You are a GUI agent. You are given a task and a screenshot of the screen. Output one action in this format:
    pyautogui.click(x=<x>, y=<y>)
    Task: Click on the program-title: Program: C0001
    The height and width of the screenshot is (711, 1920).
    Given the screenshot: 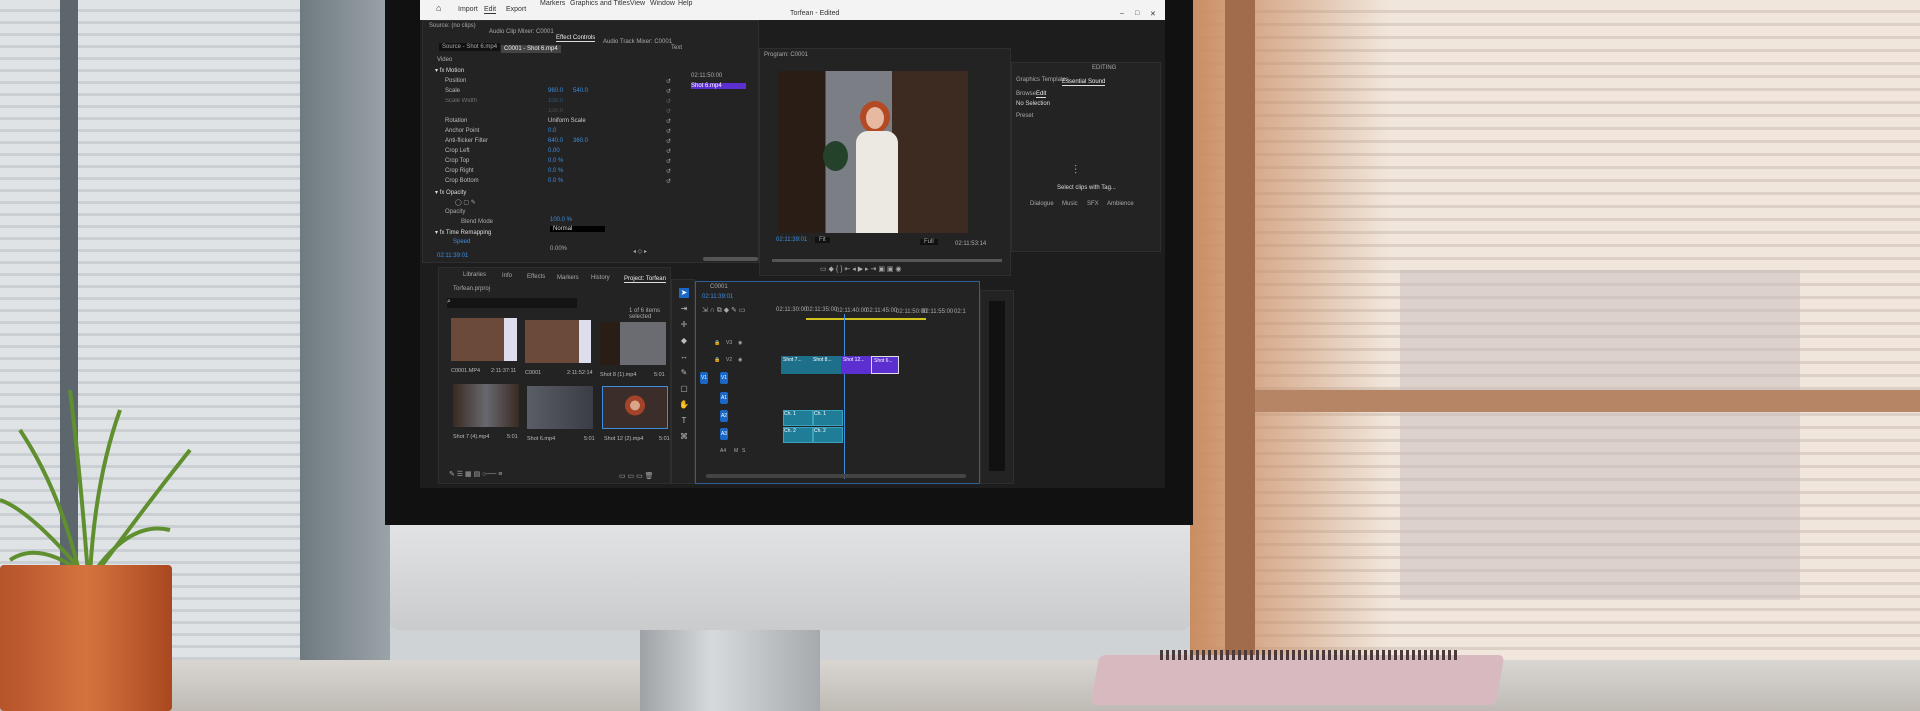 What is the action you would take?
    pyautogui.click(x=786, y=55)
    